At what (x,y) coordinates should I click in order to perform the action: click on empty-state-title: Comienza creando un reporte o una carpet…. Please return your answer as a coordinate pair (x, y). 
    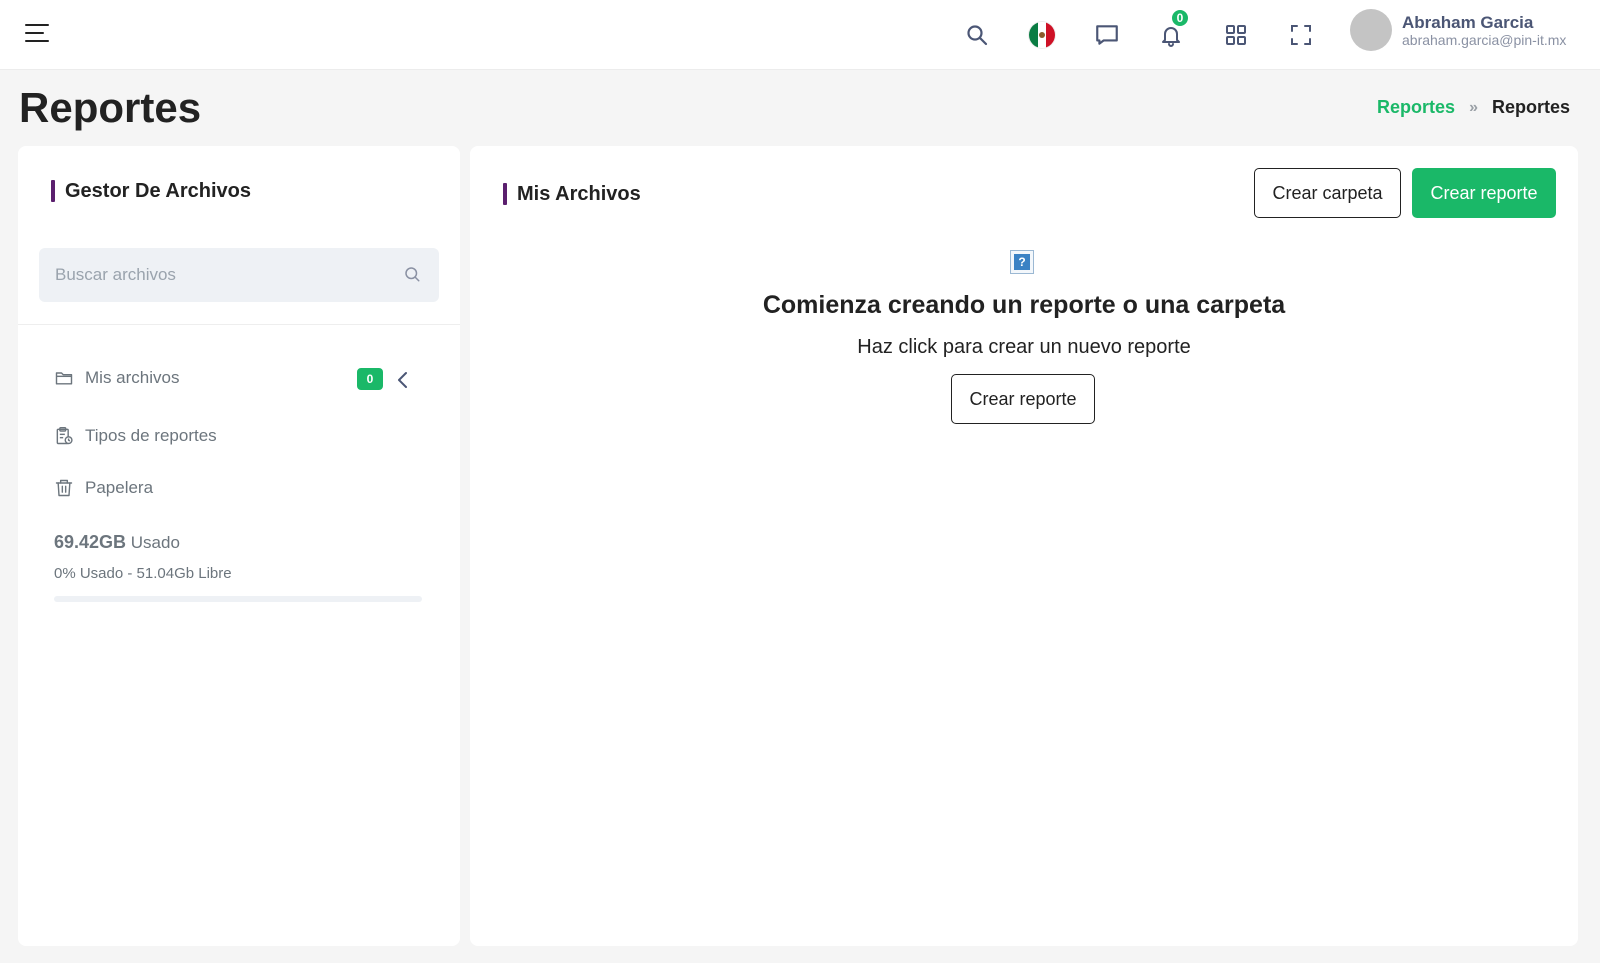
    Looking at the image, I should click on (1024, 305).